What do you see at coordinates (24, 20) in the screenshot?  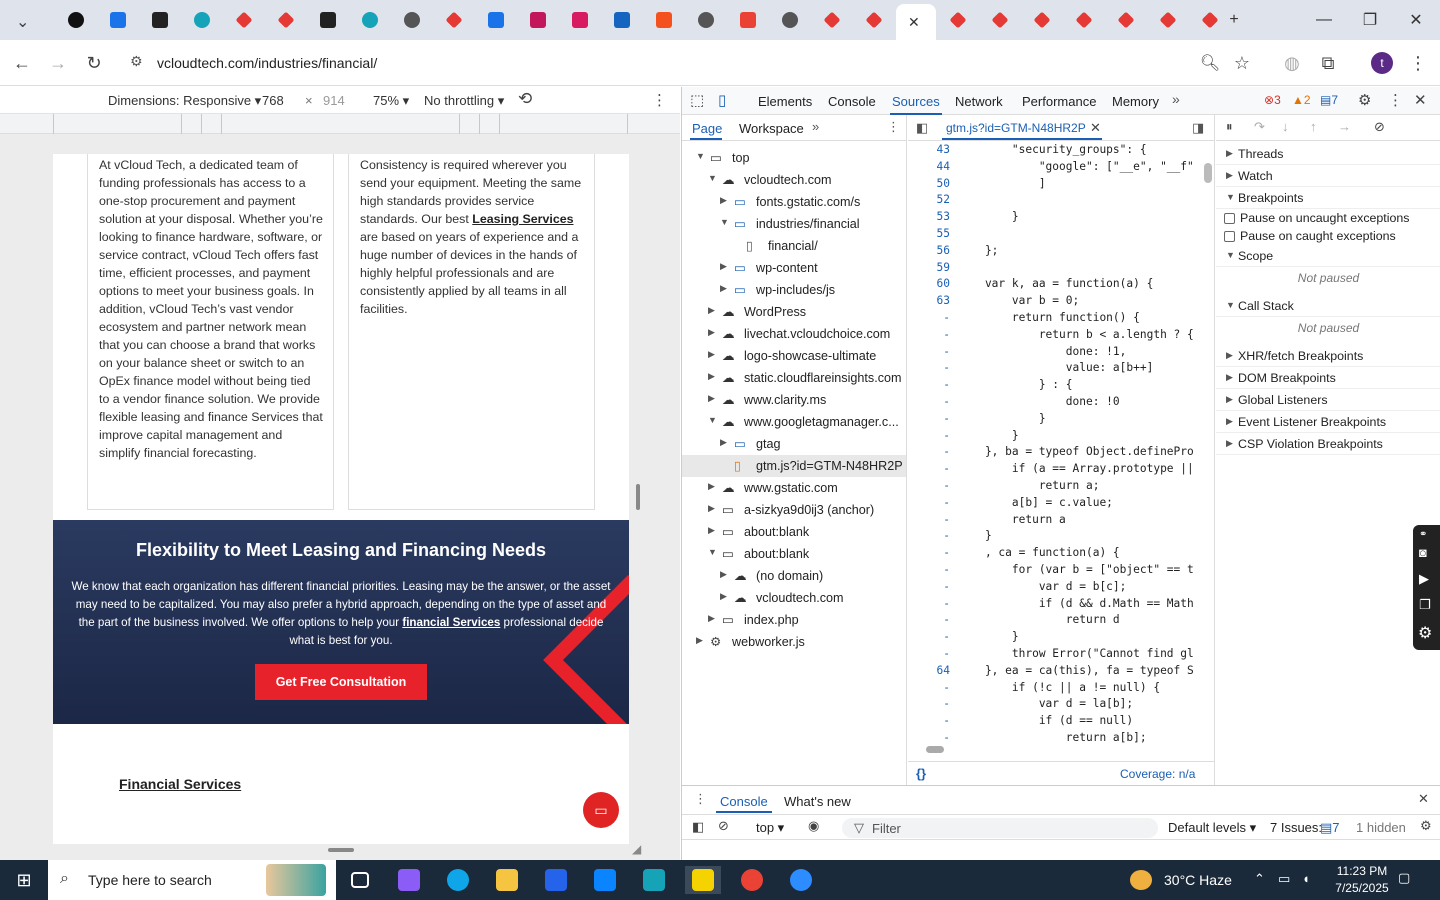 I see `browser-tab: ⌄` at bounding box center [24, 20].